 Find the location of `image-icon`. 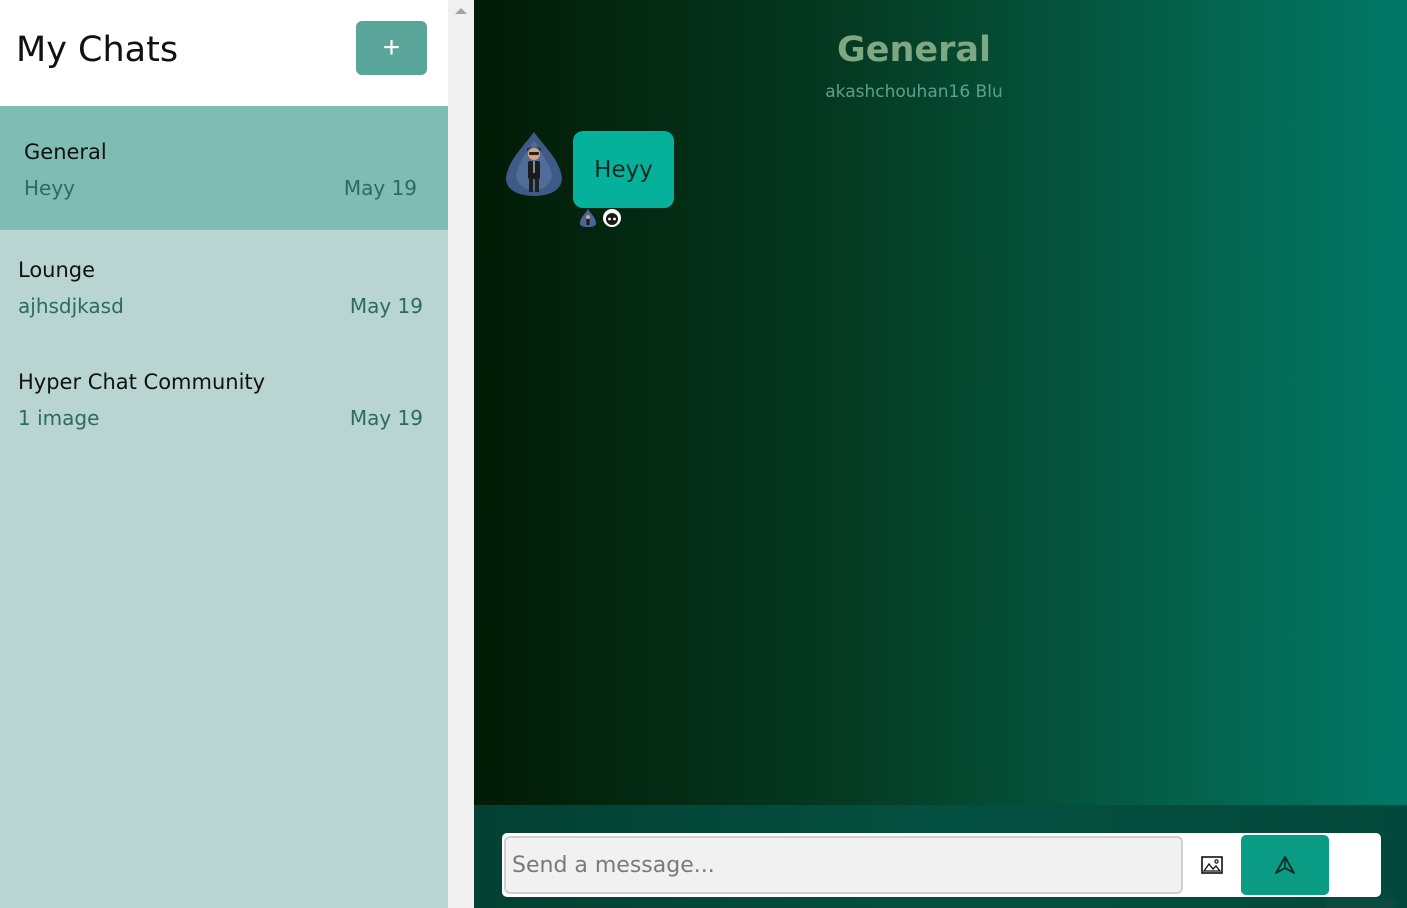

image-icon is located at coordinates (1212, 865).